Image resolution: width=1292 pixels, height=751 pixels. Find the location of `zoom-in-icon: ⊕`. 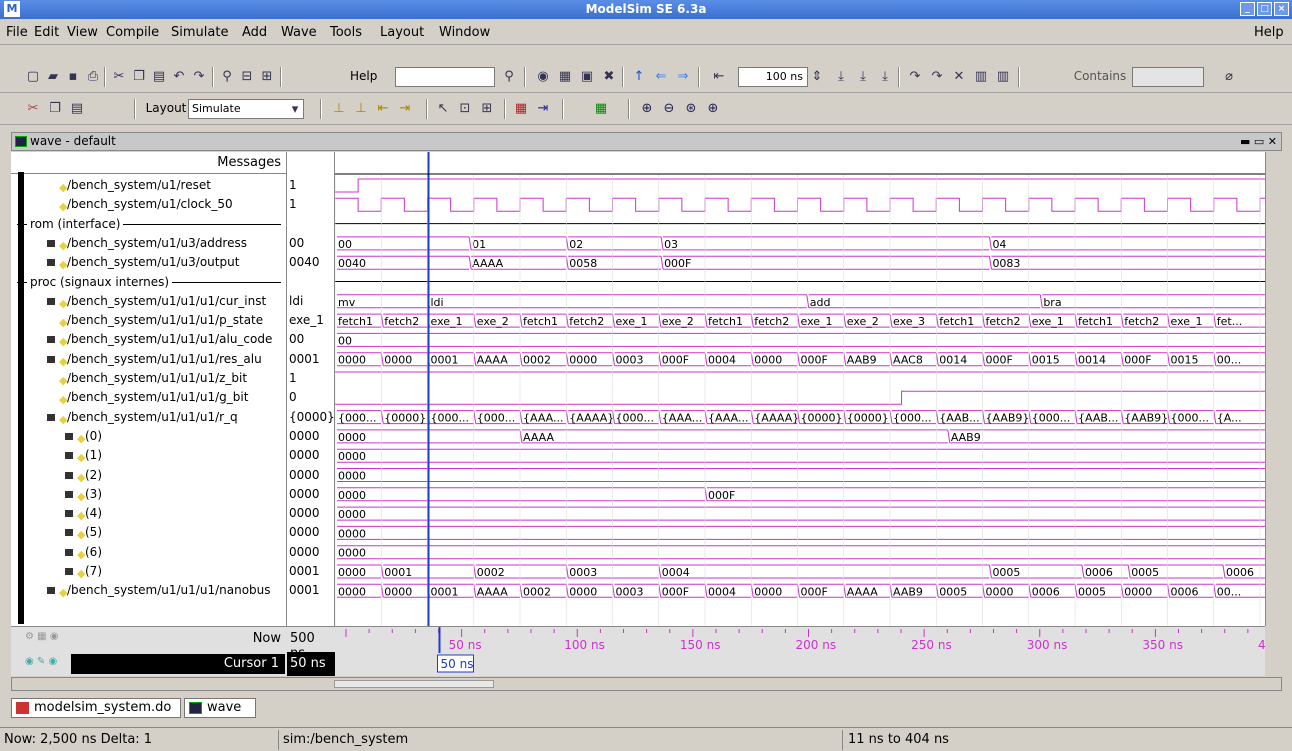

zoom-in-icon: ⊕ is located at coordinates (647, 109).